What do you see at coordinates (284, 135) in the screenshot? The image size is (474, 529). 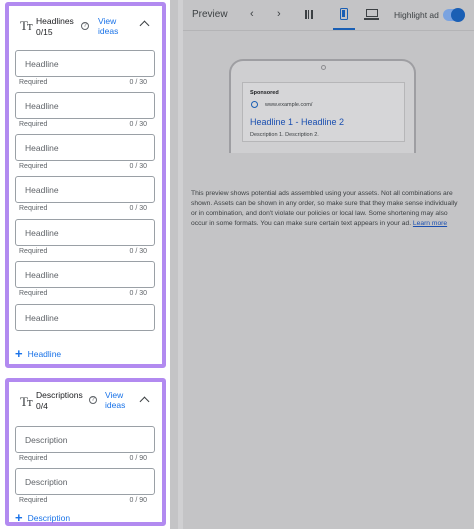 I see `ad-description: Description 1. Description 2.` at bounding box center [284, 135].